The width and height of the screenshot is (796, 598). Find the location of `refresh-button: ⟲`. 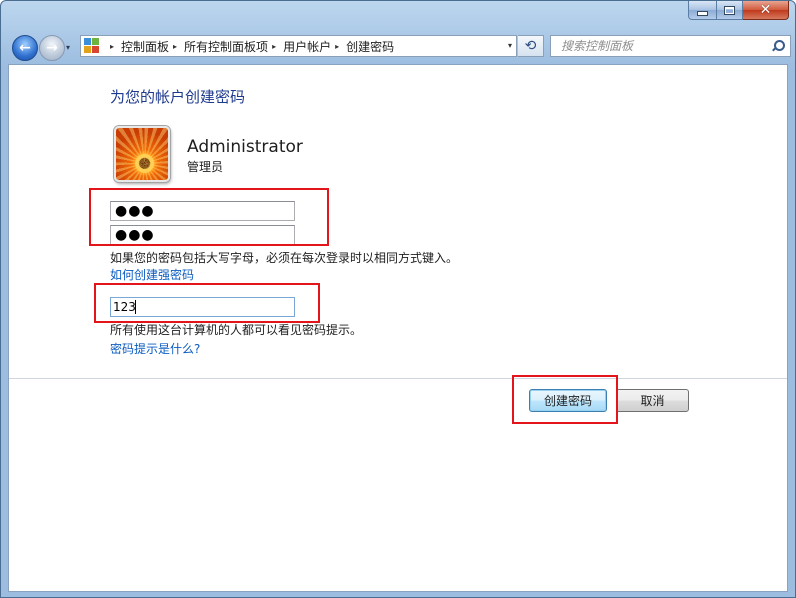

refresh-button: ⟲ is located at coordinates (531, 46).